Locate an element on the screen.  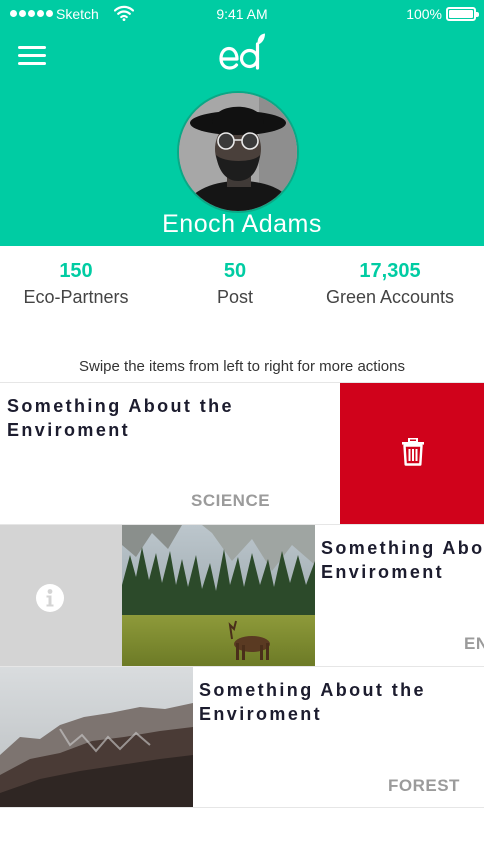
hamburger-menu-icon is located at coordinates (32, 56).